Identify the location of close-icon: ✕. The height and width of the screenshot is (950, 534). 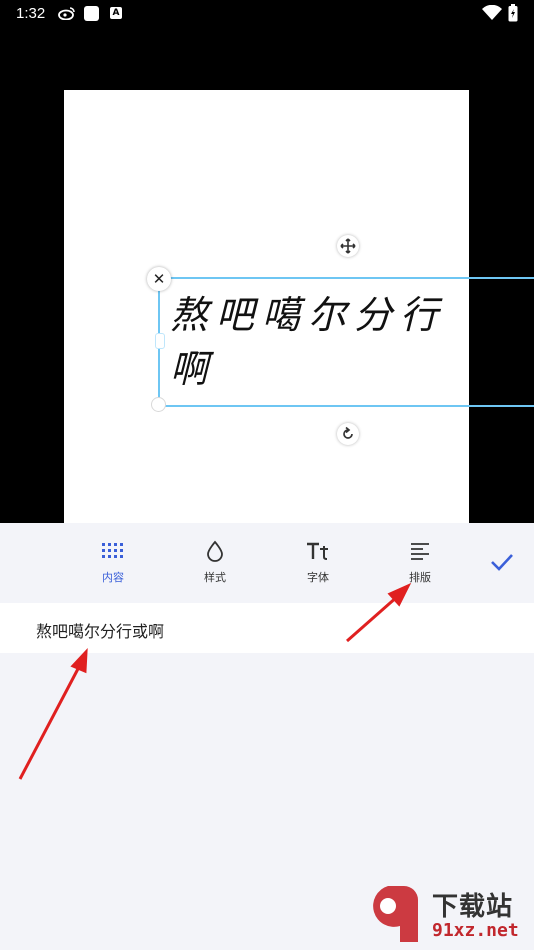
(159, 279).